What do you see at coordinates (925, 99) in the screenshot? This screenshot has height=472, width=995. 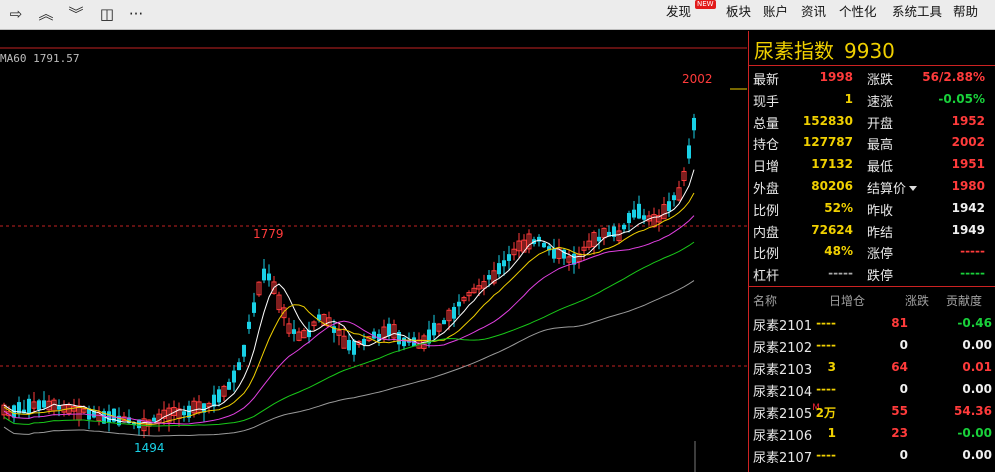 I see `quote-cell-right: 速涨 -0.05%` at bounding box center [925, 99].